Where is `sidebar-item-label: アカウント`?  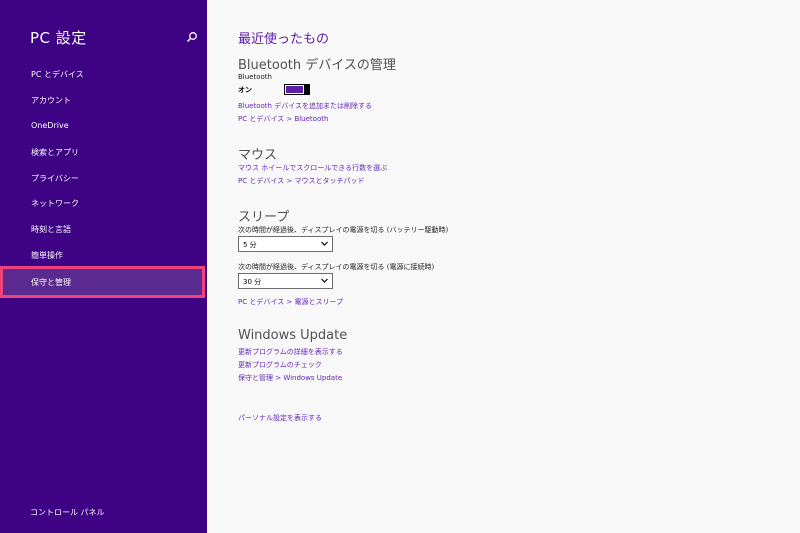 sidebar-item-label: アカウント is located at coordinates (51, 100).